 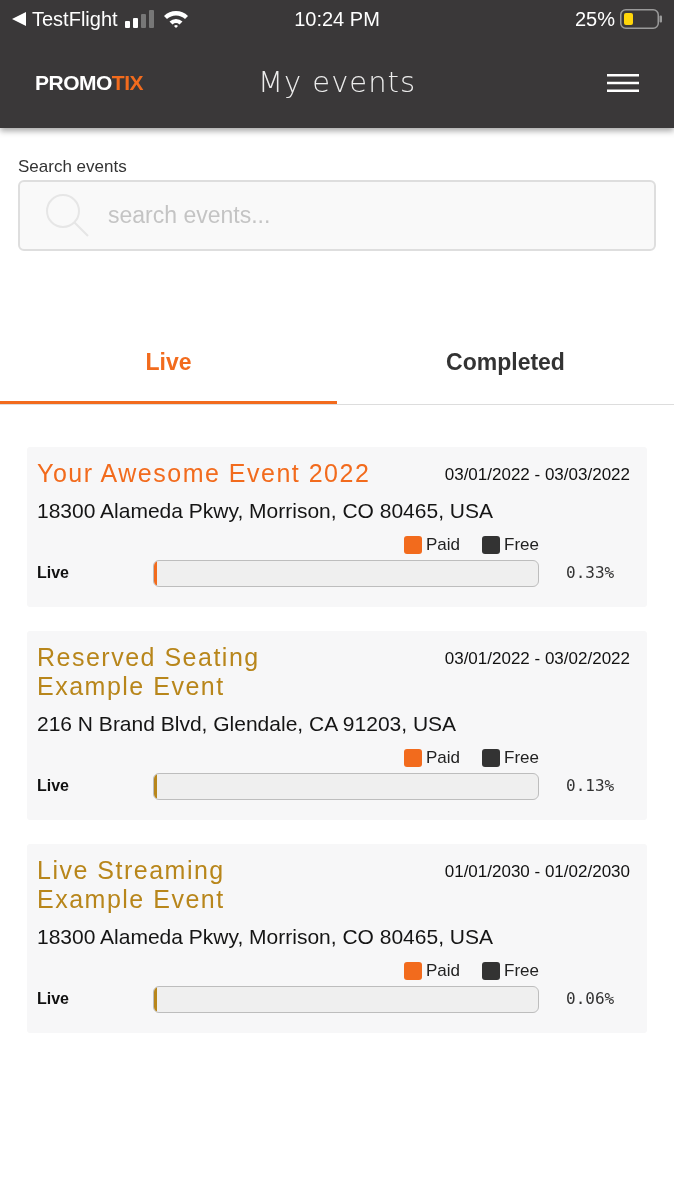 I want to click on event-card: Reserved Seating Example Event 03/01/2022 - 03/02/2022 216 N Brand Blvd, Glendale, CA 91203, USA Paid Free Live 0.13%, so click(x=337, y=725).